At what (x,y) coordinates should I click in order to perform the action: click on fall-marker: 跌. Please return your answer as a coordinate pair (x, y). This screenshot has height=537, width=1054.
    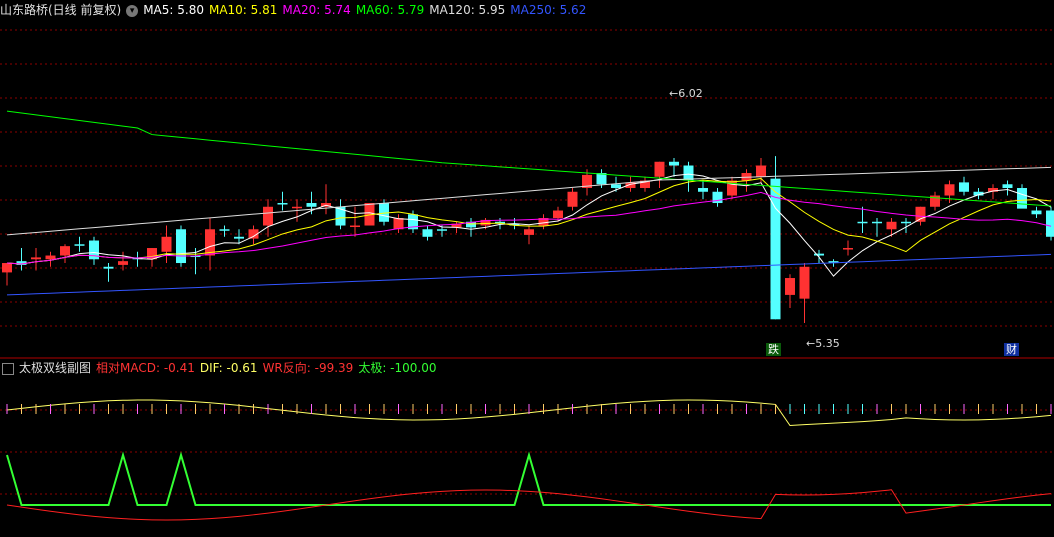
    Looking at the image, I should click on (773, 349).